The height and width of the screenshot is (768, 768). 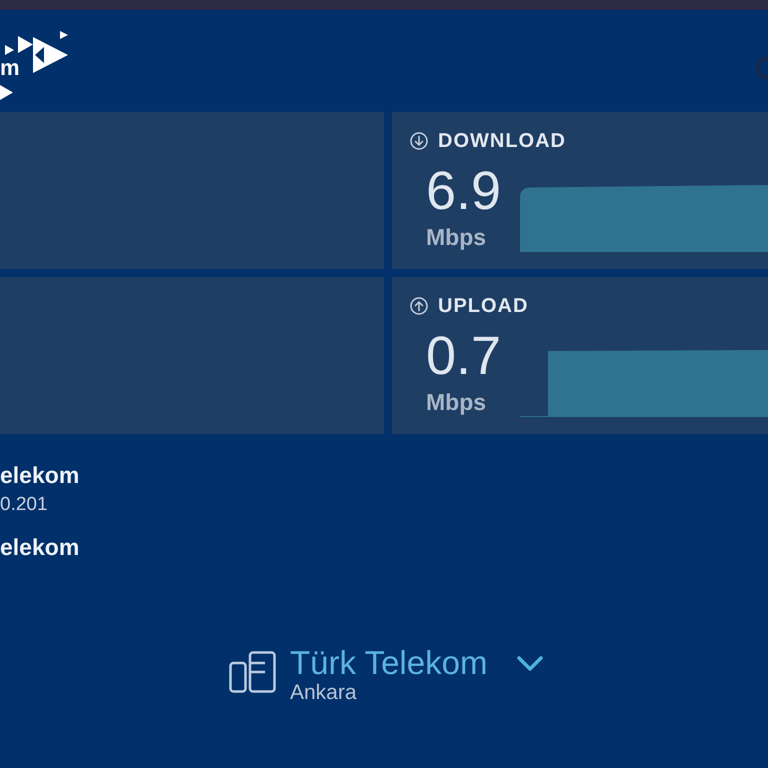 I want to click on arrow-down-circle-icon, so click(x=419, y=141).